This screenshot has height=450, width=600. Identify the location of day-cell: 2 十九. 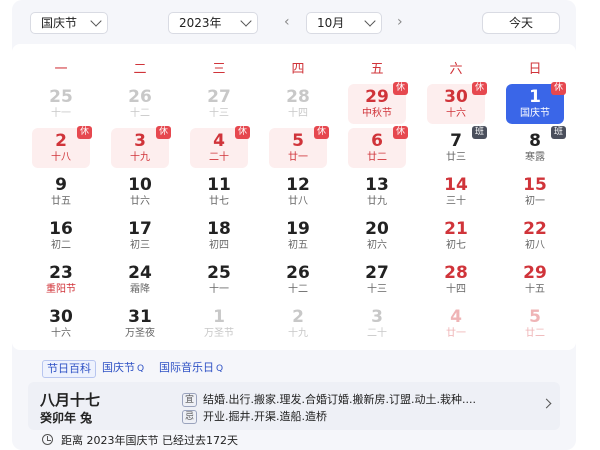
(298, 324).